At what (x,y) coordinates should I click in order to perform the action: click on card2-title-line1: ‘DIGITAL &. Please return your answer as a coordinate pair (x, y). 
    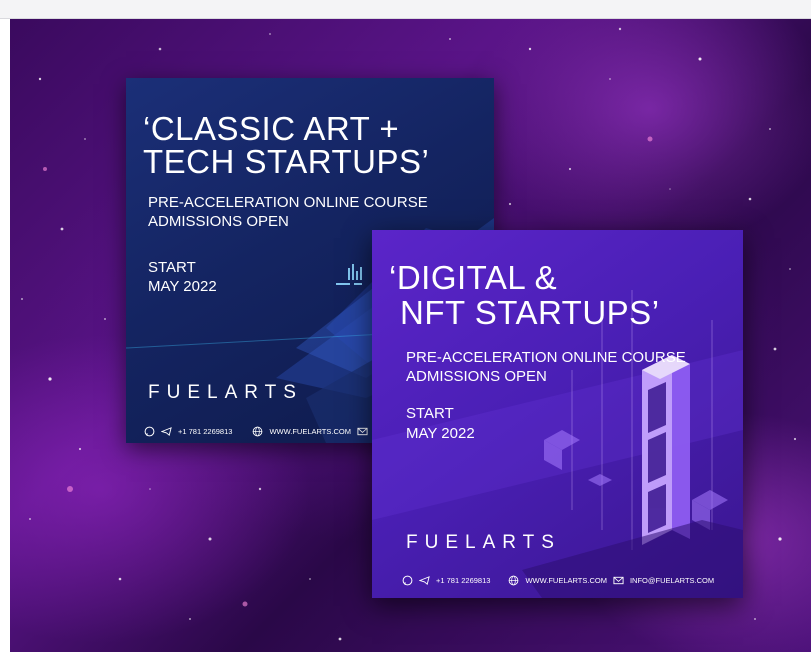
    Looking at the image, I should click on (473, 277).